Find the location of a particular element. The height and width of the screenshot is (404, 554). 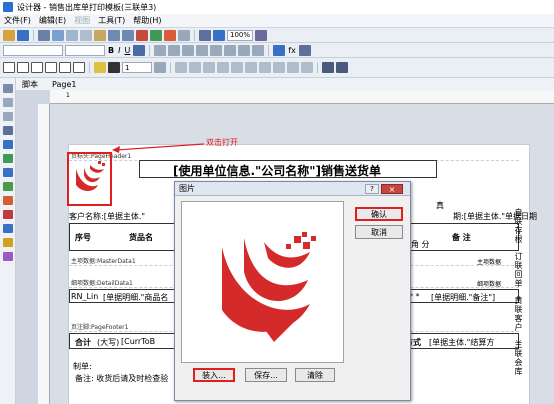

dialog-close-button: × is located at coordinates (392, 189).